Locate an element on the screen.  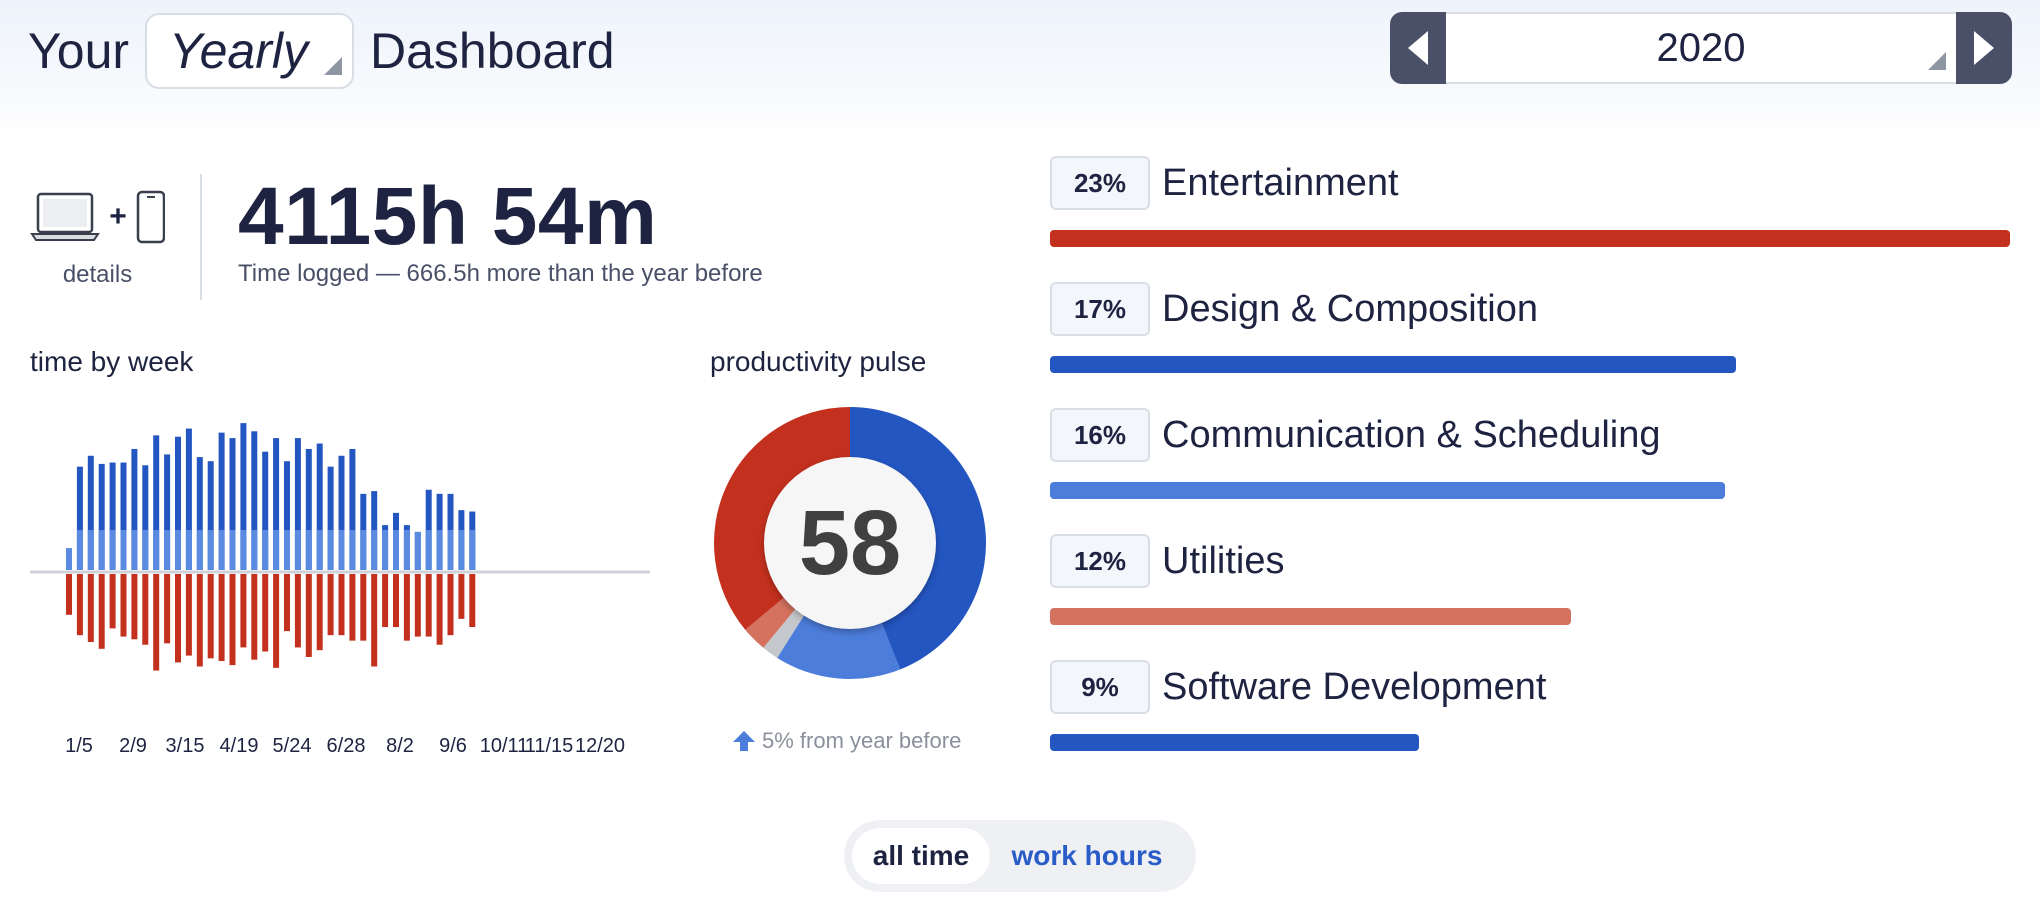
category-percent: 12% is located at coordinates (1100, 561).